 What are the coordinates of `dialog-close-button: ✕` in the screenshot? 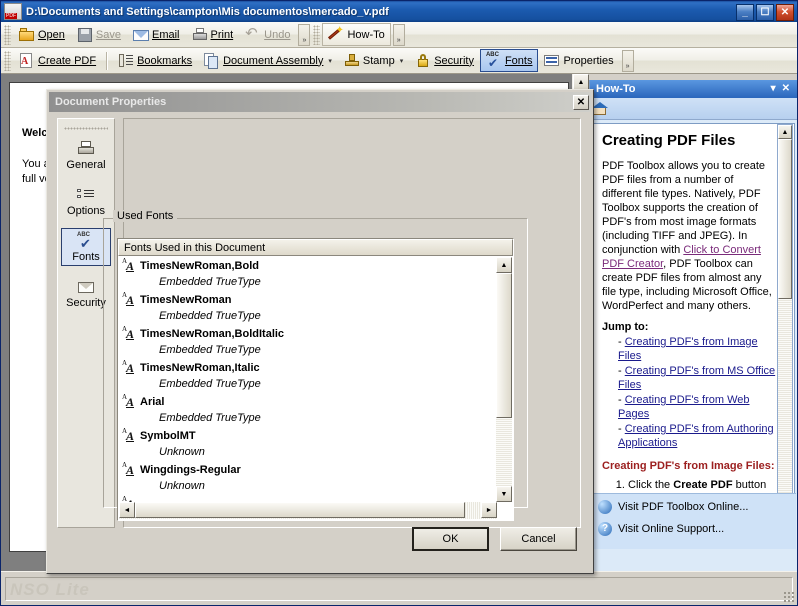 It's located at (581, 102).